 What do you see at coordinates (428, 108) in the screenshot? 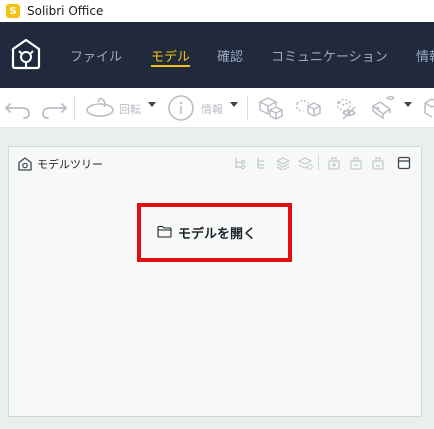
I see `more-tools-icon` at bounding box center [428, 108].